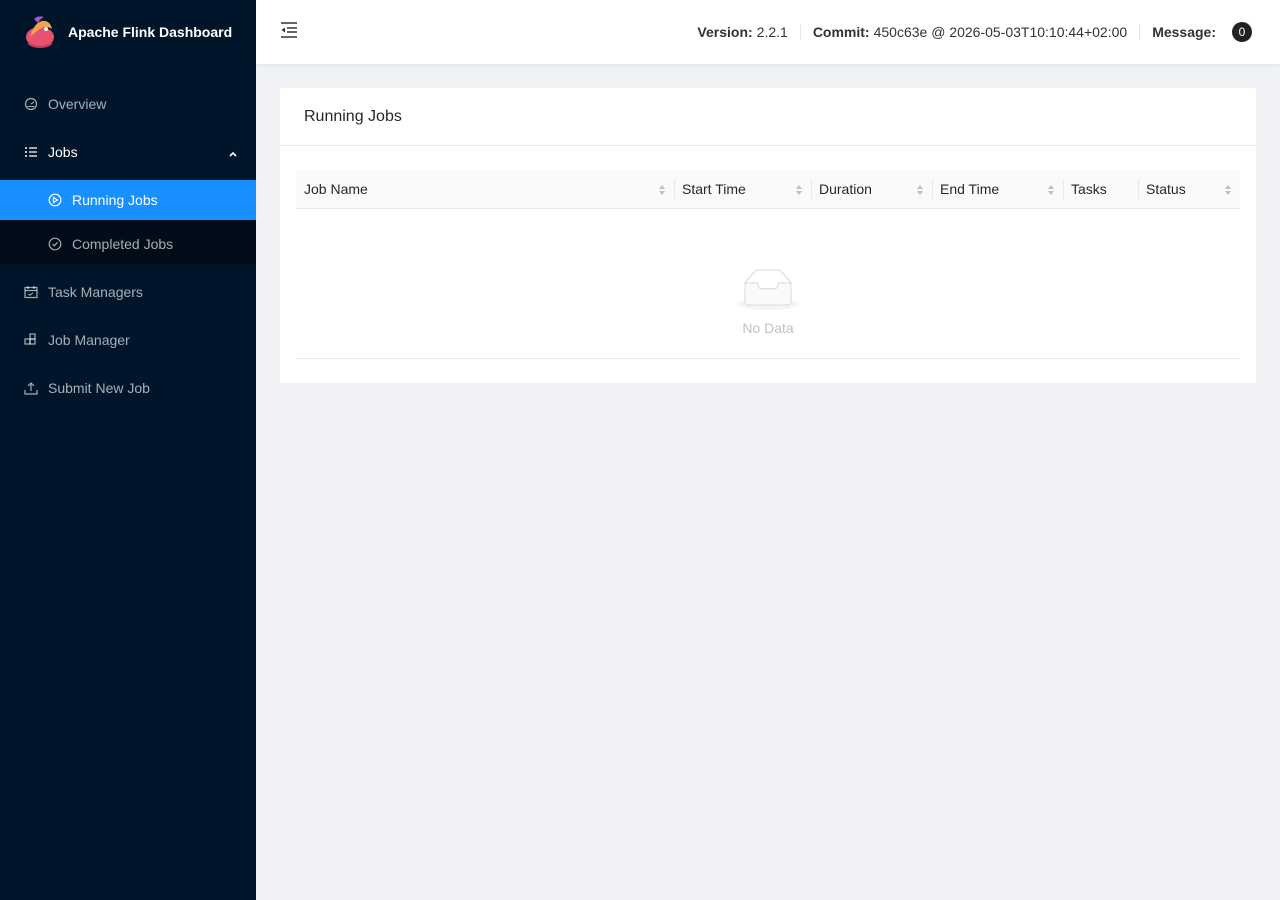 Image resolution: width=1280 pixels, height=900 pixels. Describe the element at coordinates (99, 388) in the screenshot. I see `sidebar-item-label: Submit New Job` at that location.